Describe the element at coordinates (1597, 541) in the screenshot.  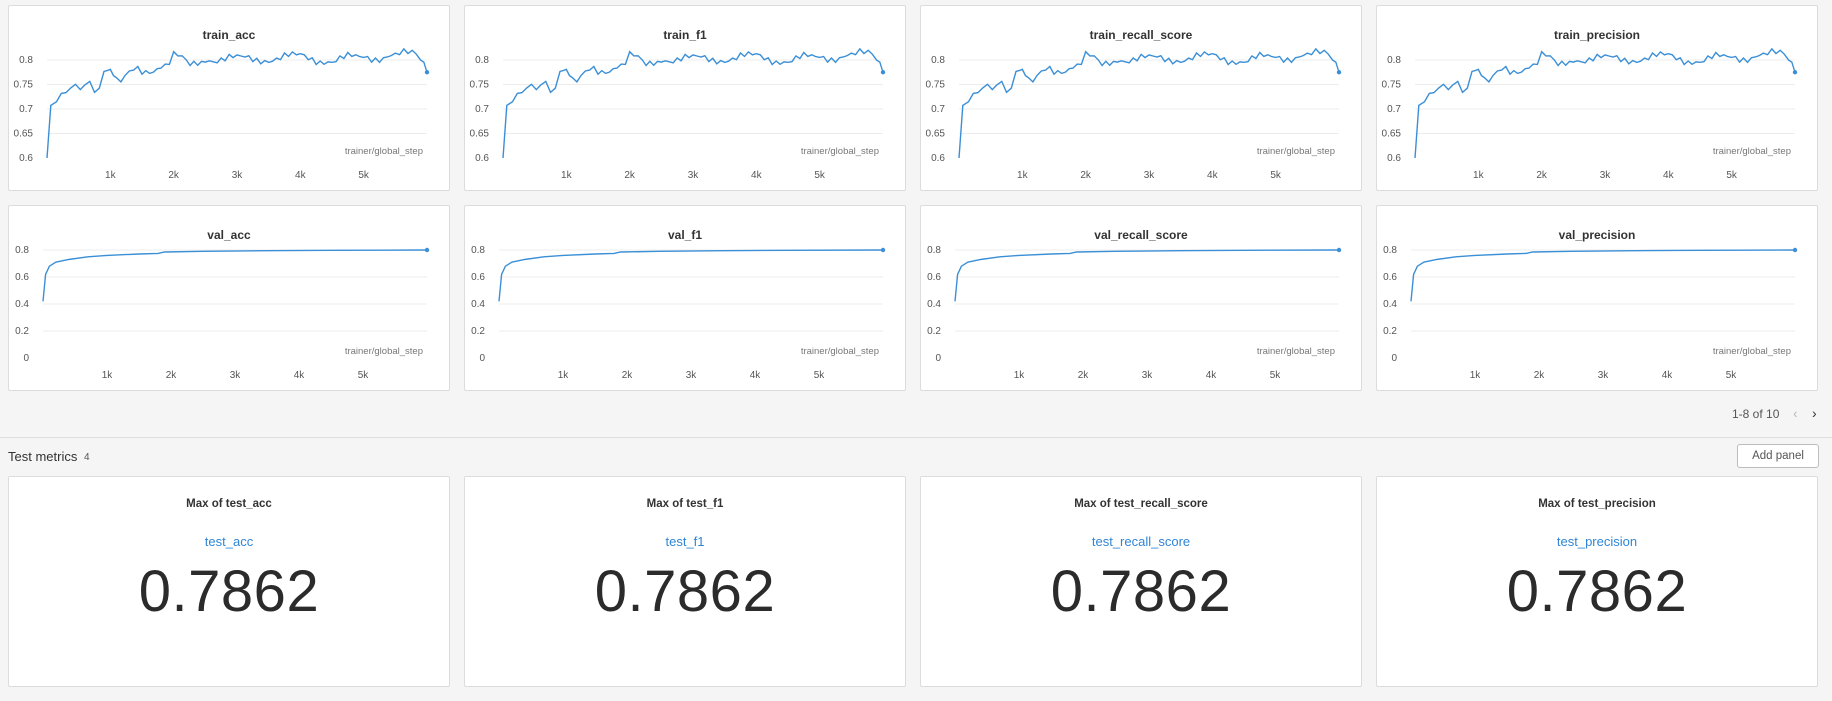
I see `metric-link: test_precision` at that location.